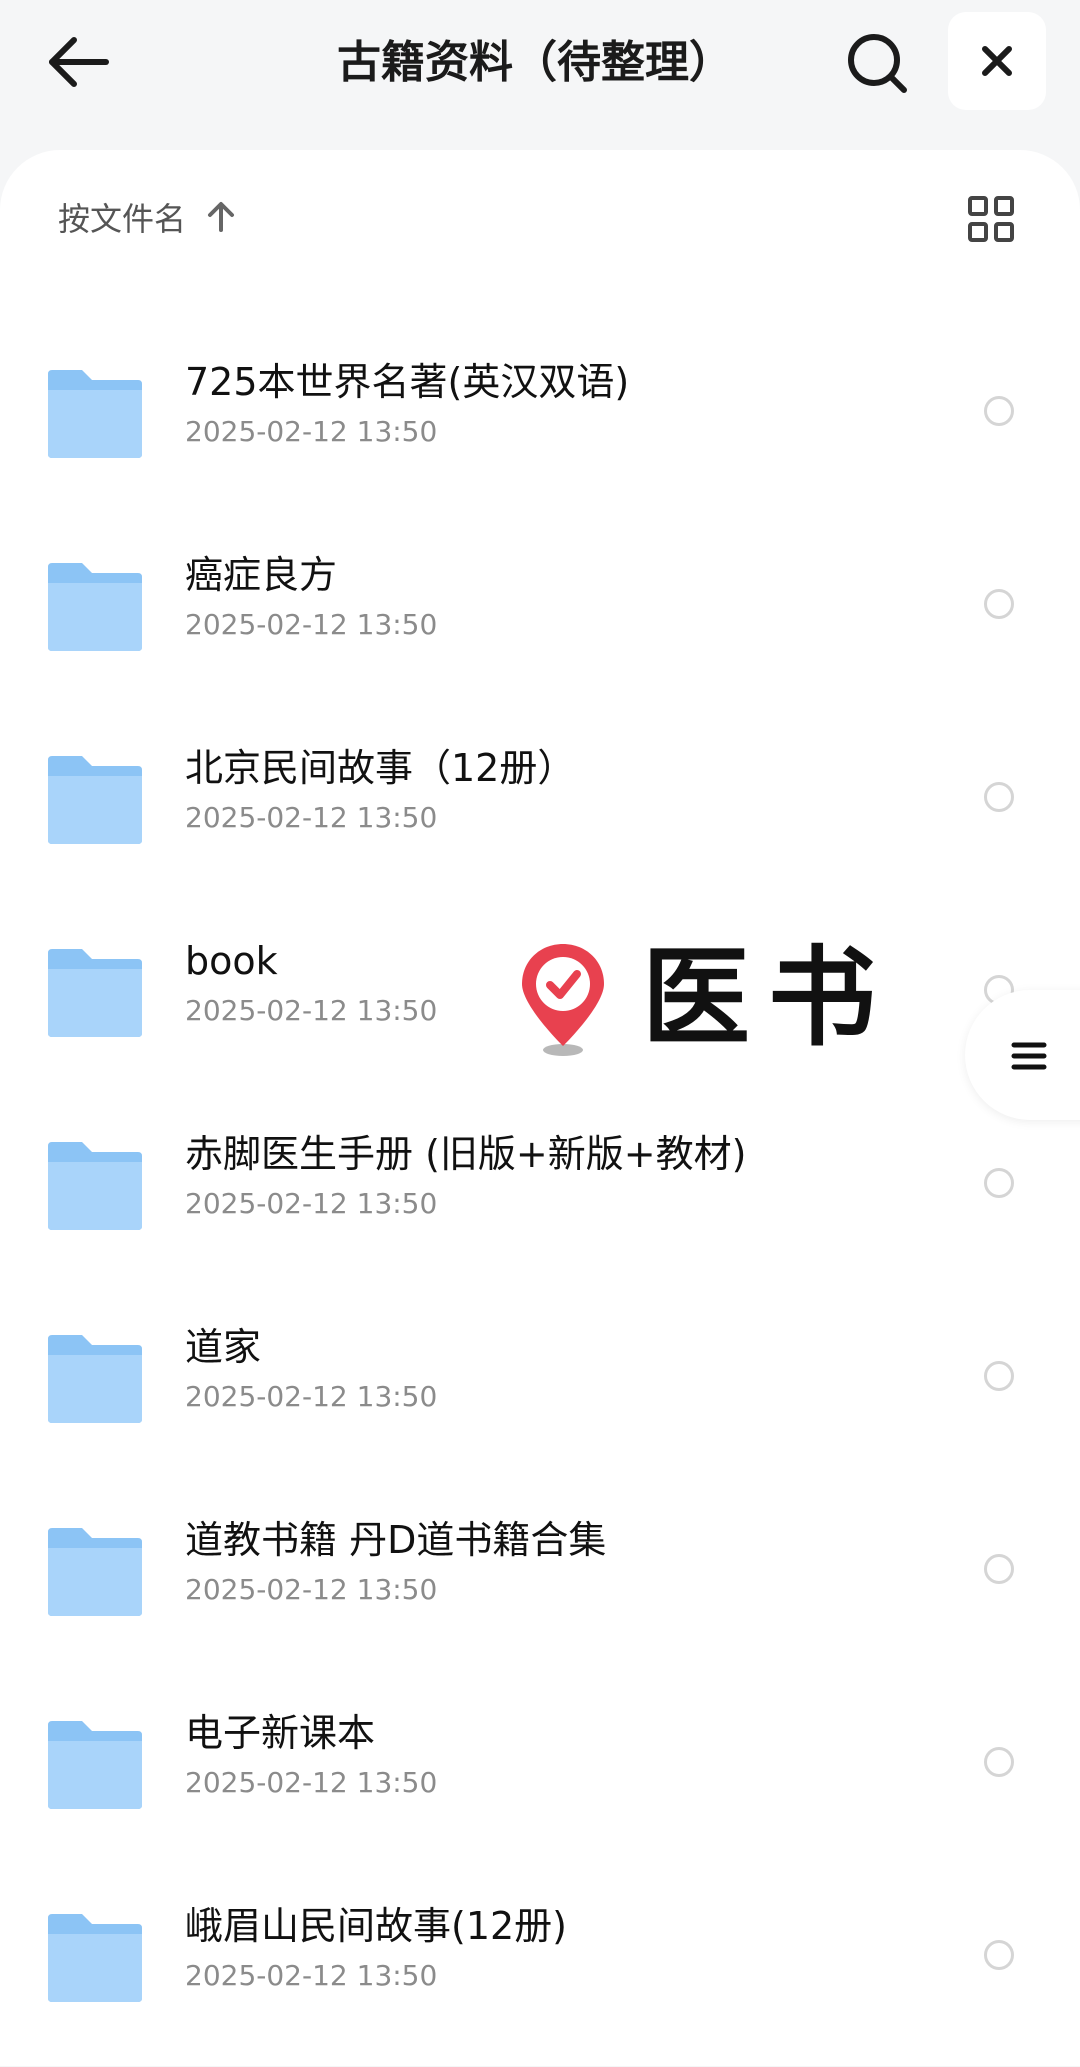 The image size is (1080, 2067). What do you see at coordinates (540, 1584) in the screenshot?
I see `list-item: 道教书籍 丹D道书籍合集 2025-02-12 13:50` at bounding box center [540, 1584].